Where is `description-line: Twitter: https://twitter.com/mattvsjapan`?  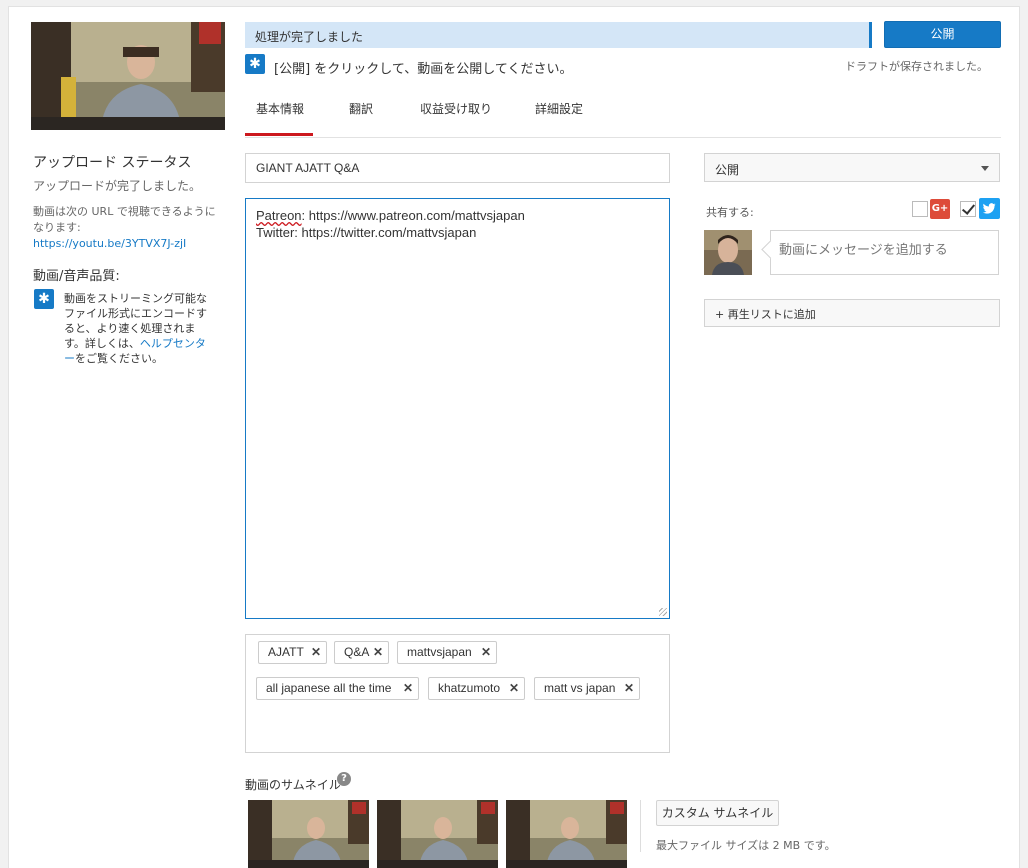
description-line: Twitter: https://twitter.com/mattvsjapan is located at coordinates (366, 232).